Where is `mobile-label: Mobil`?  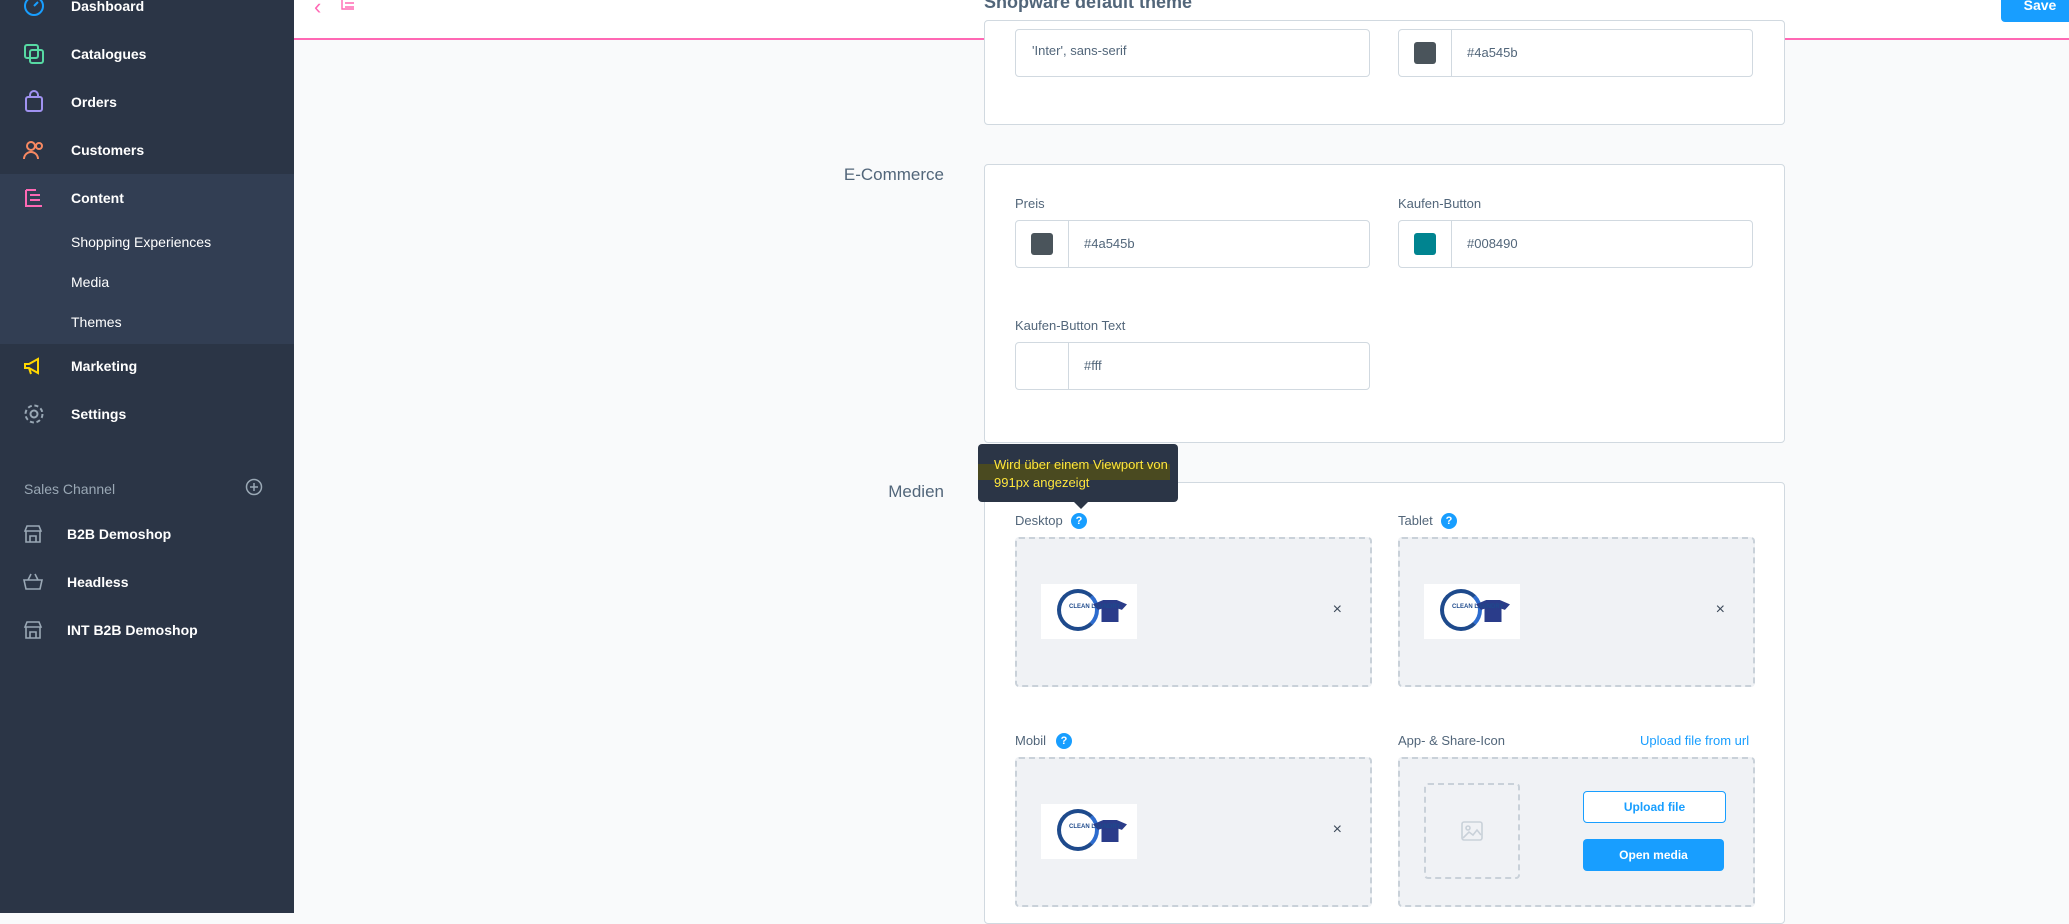 mobile-label: Mobil is located at coordinates (1031, 740).